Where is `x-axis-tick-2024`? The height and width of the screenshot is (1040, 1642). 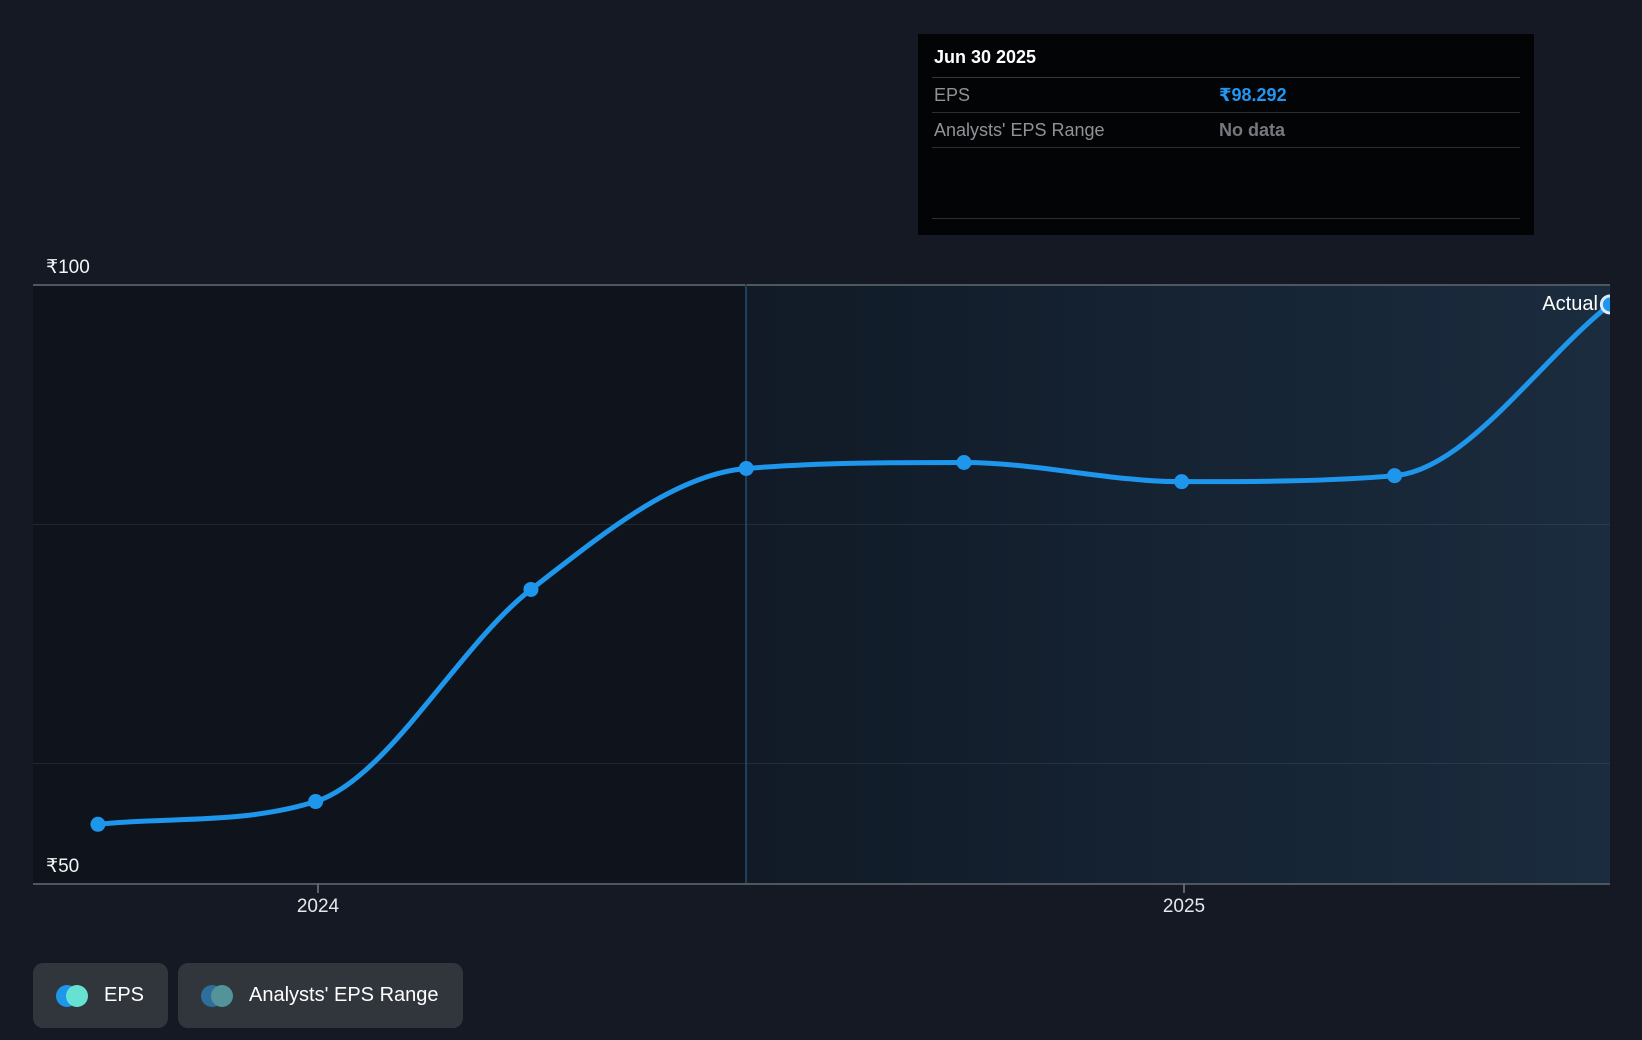 x-axis-tick-2024 is located at coordinates (318, 888).